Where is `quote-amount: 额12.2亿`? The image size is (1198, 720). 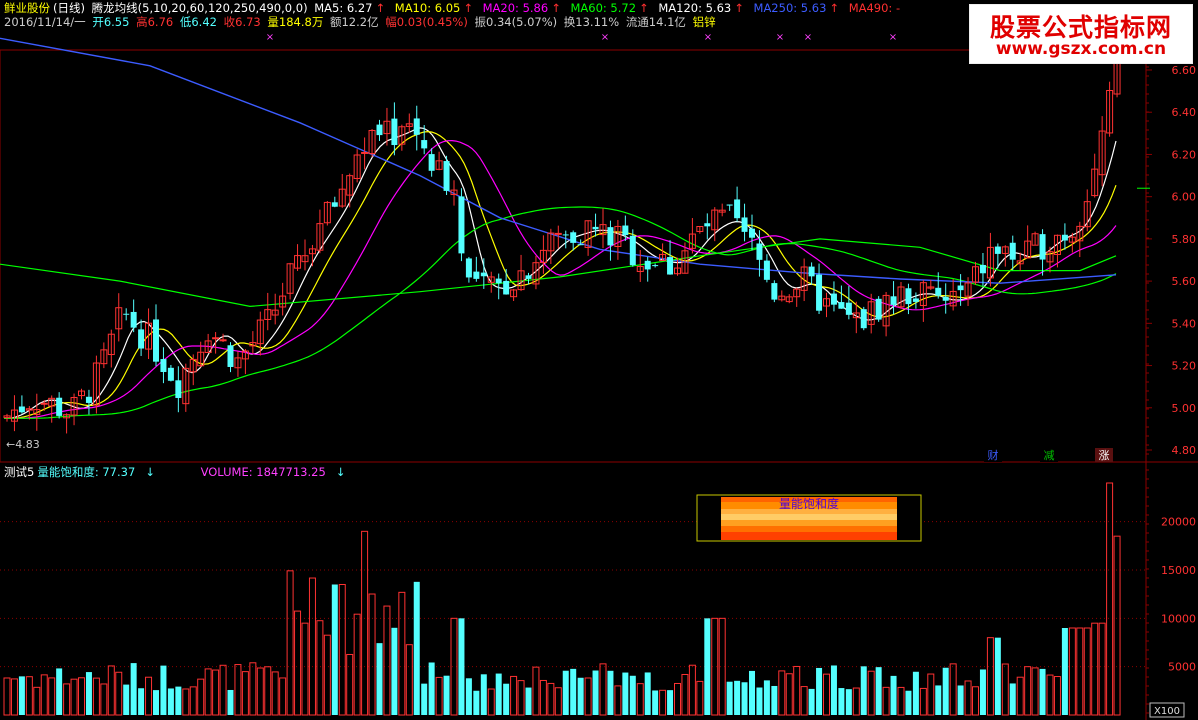
quote-amount: 额12.2亿 is located at coordinates (354, 22).